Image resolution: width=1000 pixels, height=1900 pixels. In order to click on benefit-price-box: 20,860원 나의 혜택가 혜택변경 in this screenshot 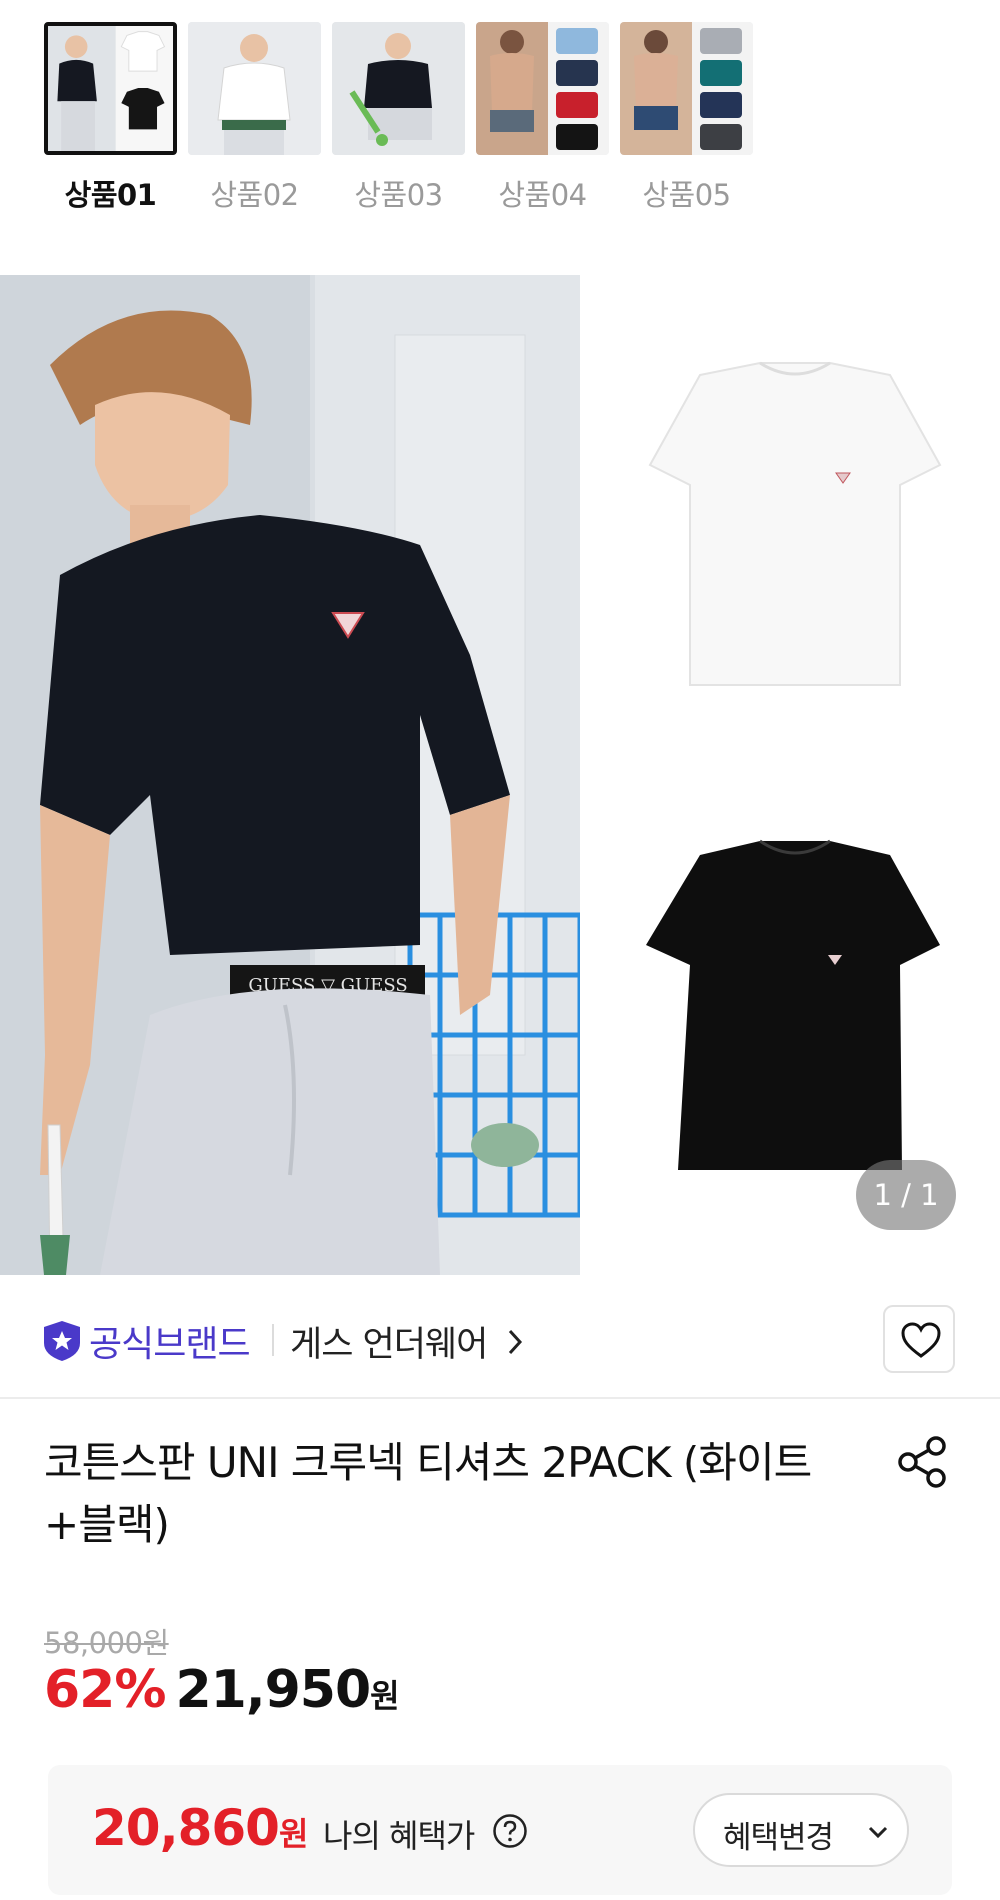, I will do `click(500, 1830)`.